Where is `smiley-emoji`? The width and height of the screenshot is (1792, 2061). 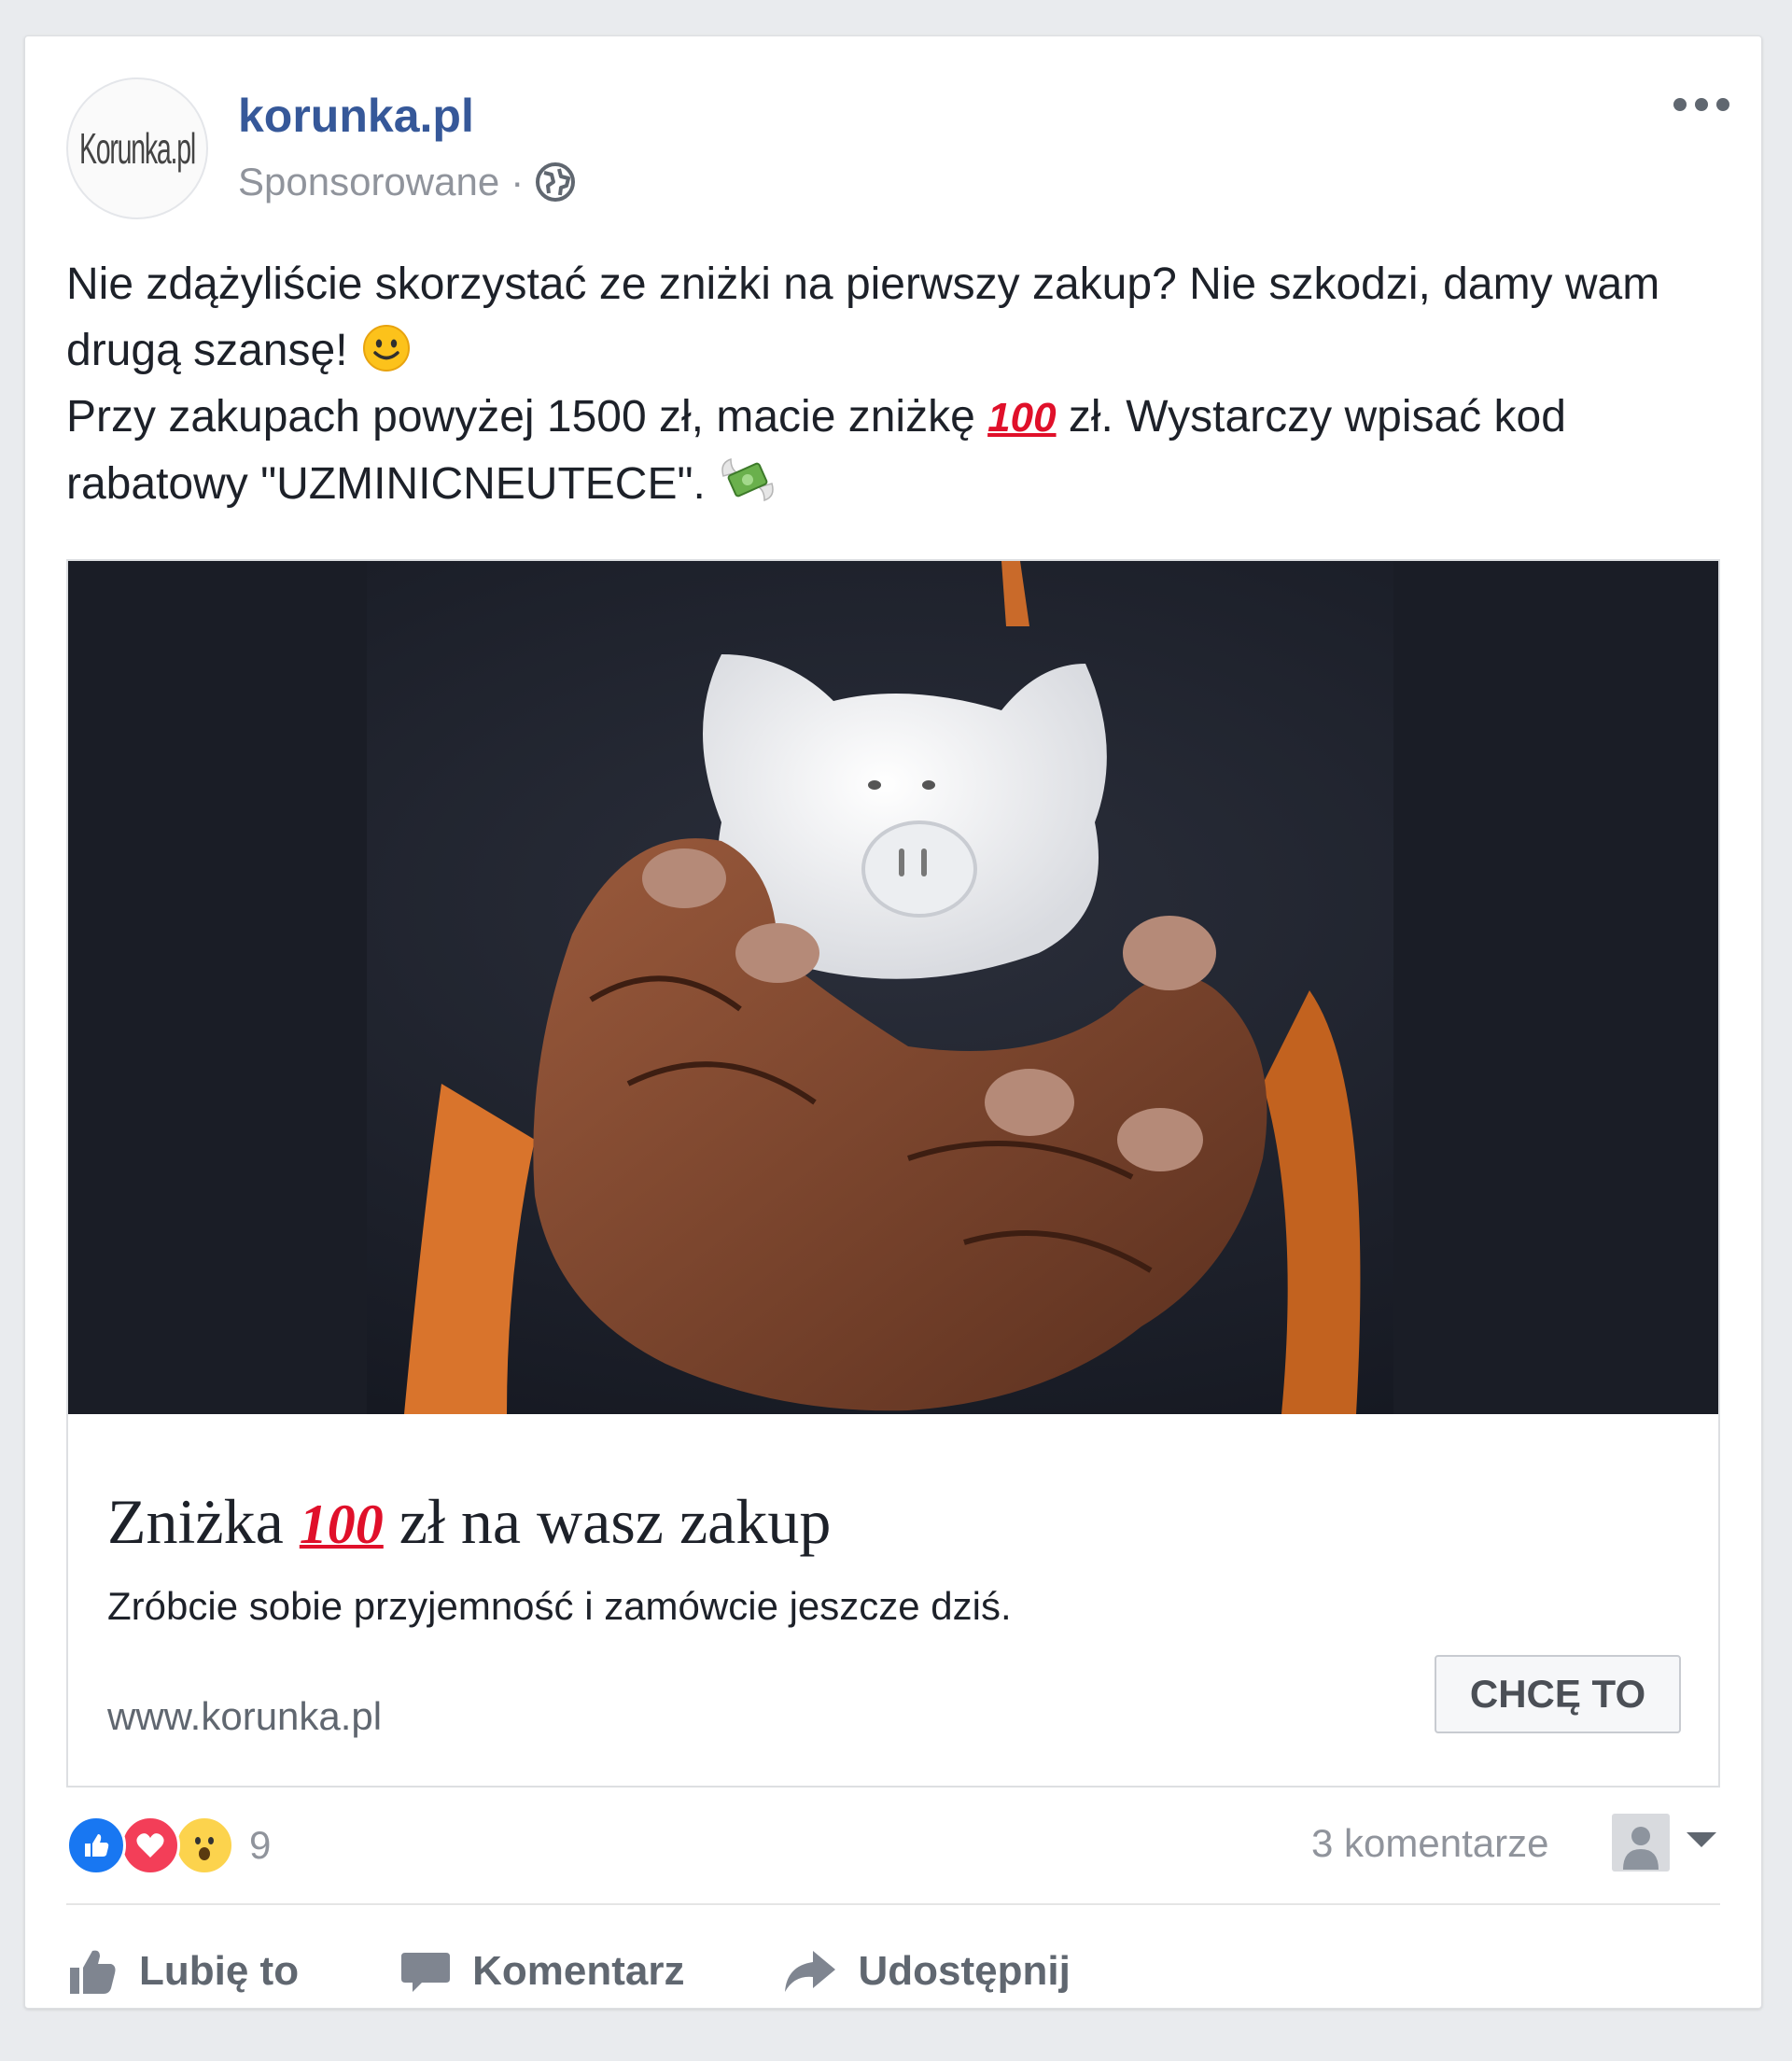
smiley-emoji is located at coordinates (386, 348).